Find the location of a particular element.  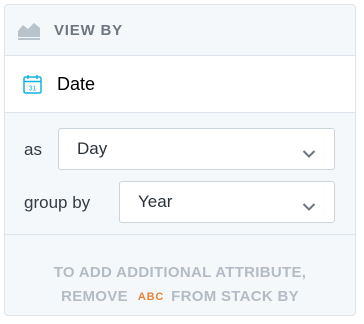

hint-remove-text: remove is located at coordinates (94, 296).